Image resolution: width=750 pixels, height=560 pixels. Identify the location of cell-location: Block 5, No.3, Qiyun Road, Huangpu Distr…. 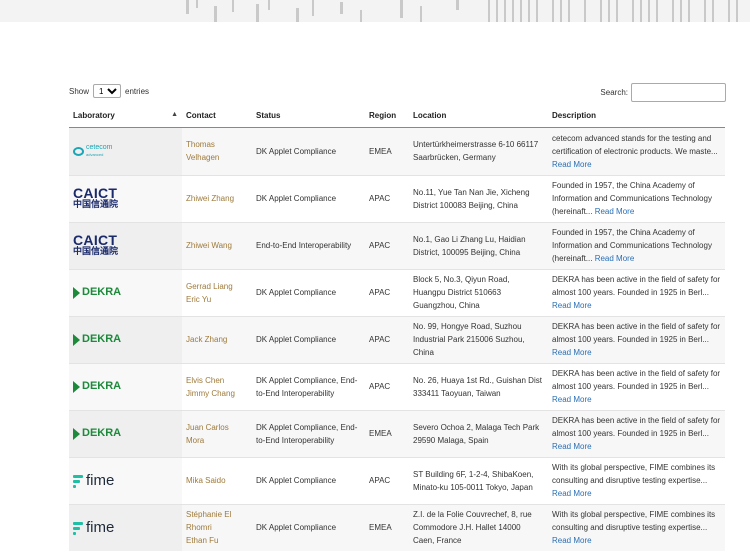
(478, 292).